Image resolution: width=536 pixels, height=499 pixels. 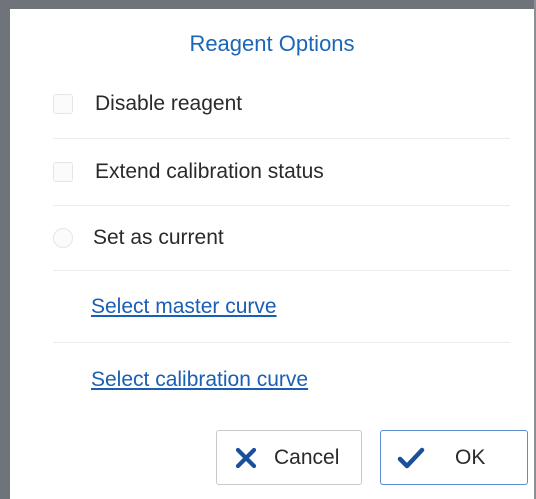 I want to click on cancel-button: Cancel, so click(x=289, y=457).